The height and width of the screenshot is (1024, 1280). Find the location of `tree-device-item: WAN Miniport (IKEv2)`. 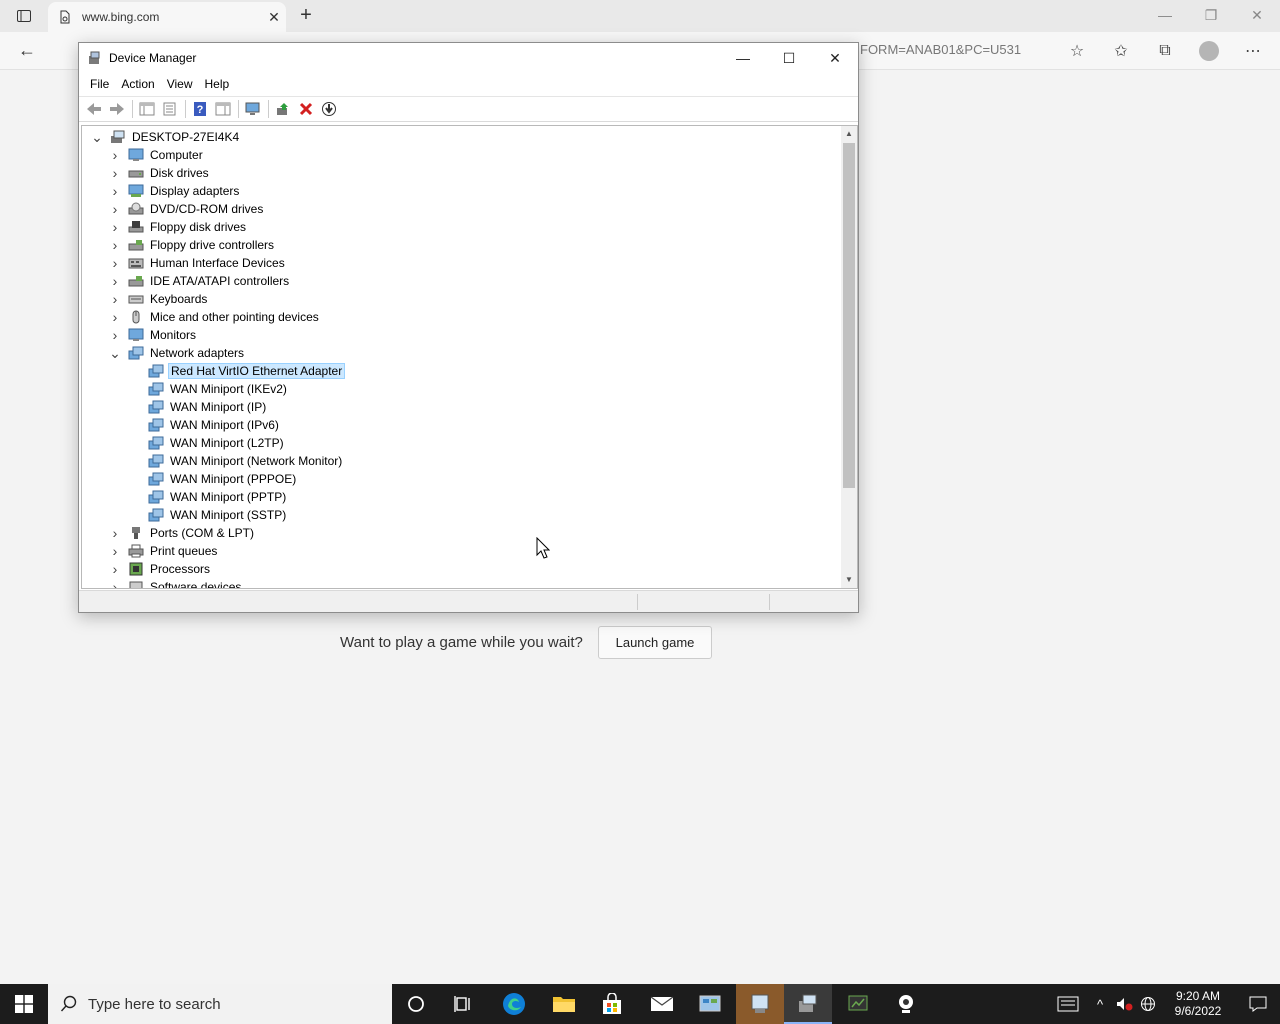

tree-device-item: WAN Miniport (IKEv2) is located at coordinates (208, 389).